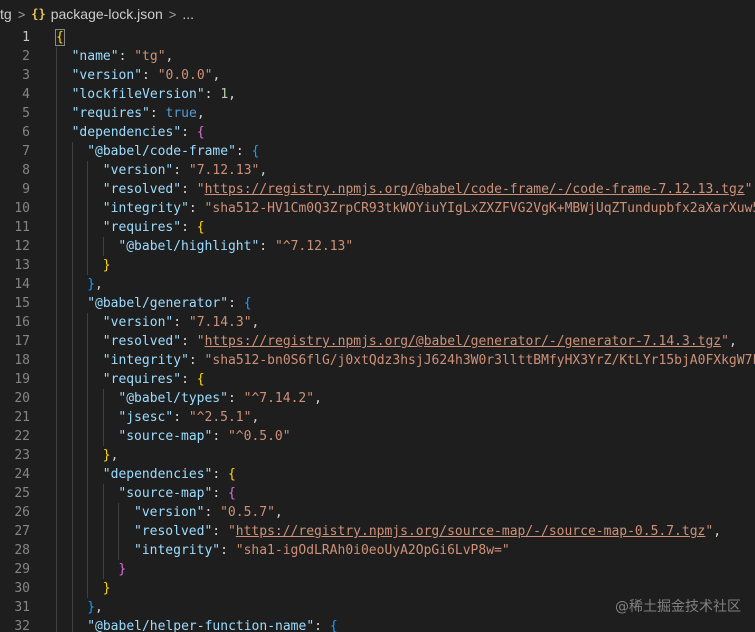 The height and width of the screenshot is (632, 755). What do you see at coordinates (26, 37) in the screenshot?
I see `line-number: 1` at bounding box center [26, 37].